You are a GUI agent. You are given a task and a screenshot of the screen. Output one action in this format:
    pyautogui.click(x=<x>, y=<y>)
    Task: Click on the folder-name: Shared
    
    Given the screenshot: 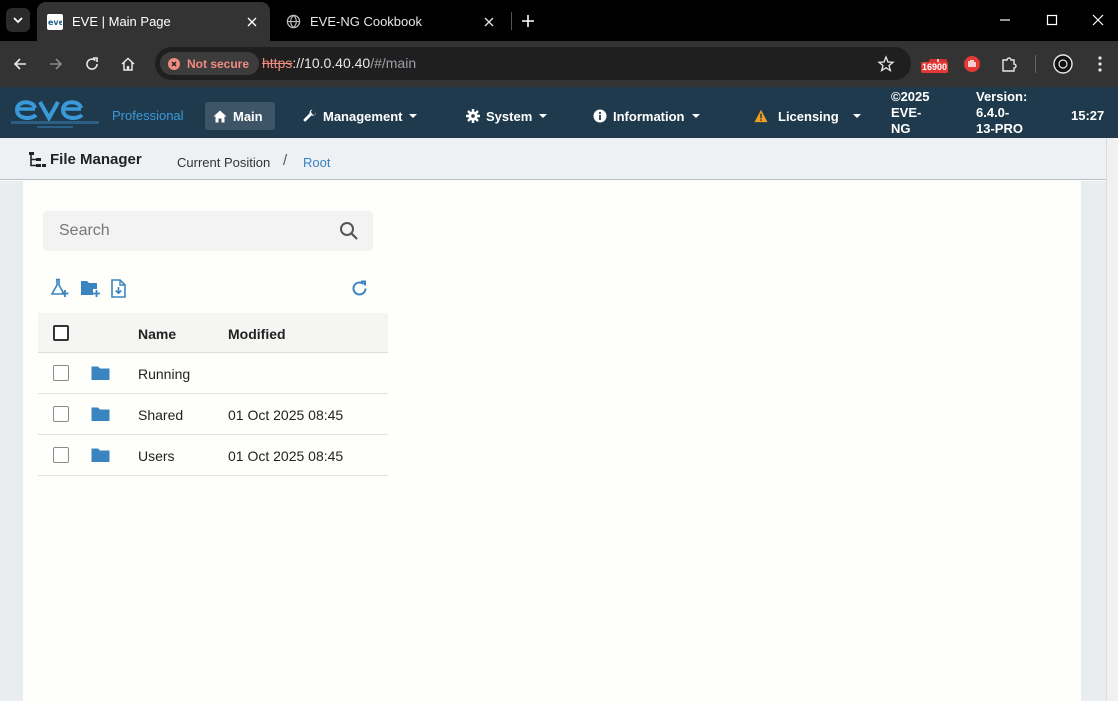 What is the action you would take?
    pyautogui.click(x=160, y=415)
    